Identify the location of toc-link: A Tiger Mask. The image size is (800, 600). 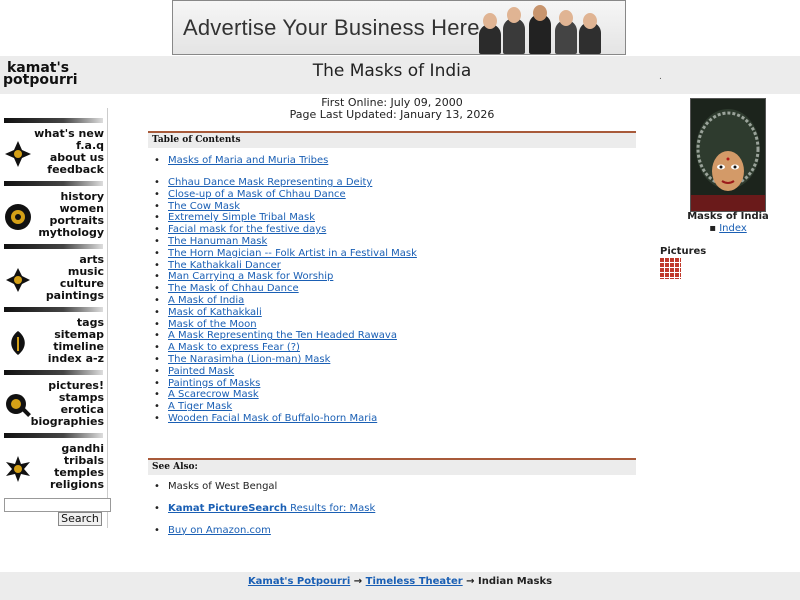
(200, 406).